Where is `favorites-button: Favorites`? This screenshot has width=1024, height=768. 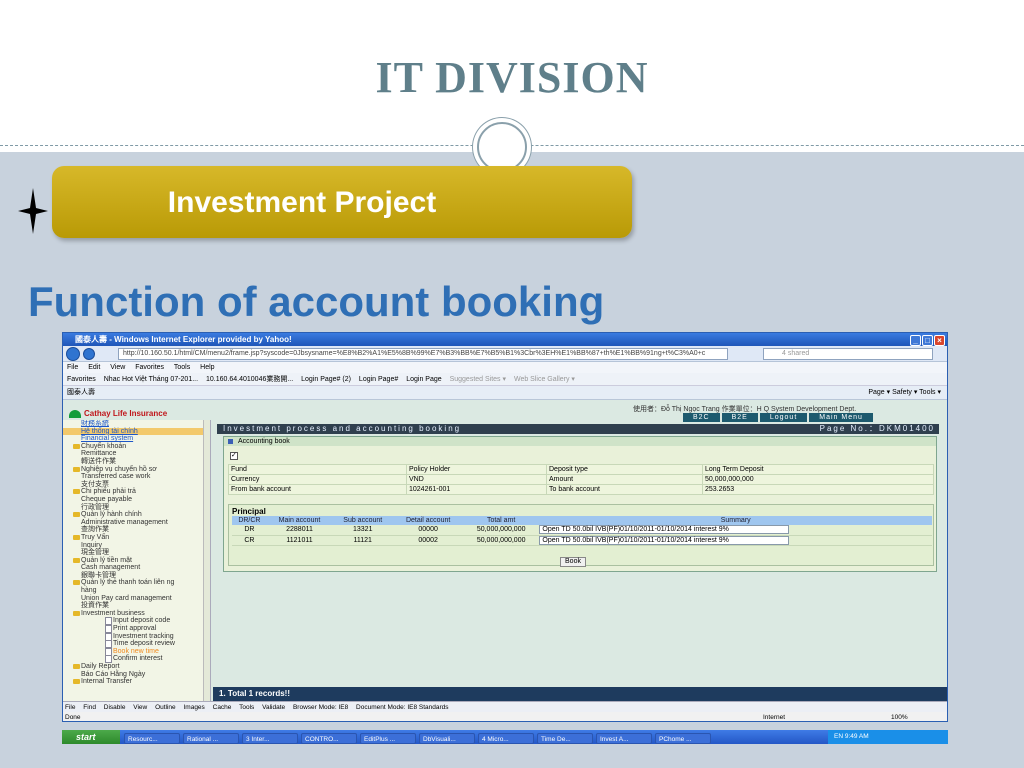
favorites-button: Favorites is located at coordinates (81, 379).